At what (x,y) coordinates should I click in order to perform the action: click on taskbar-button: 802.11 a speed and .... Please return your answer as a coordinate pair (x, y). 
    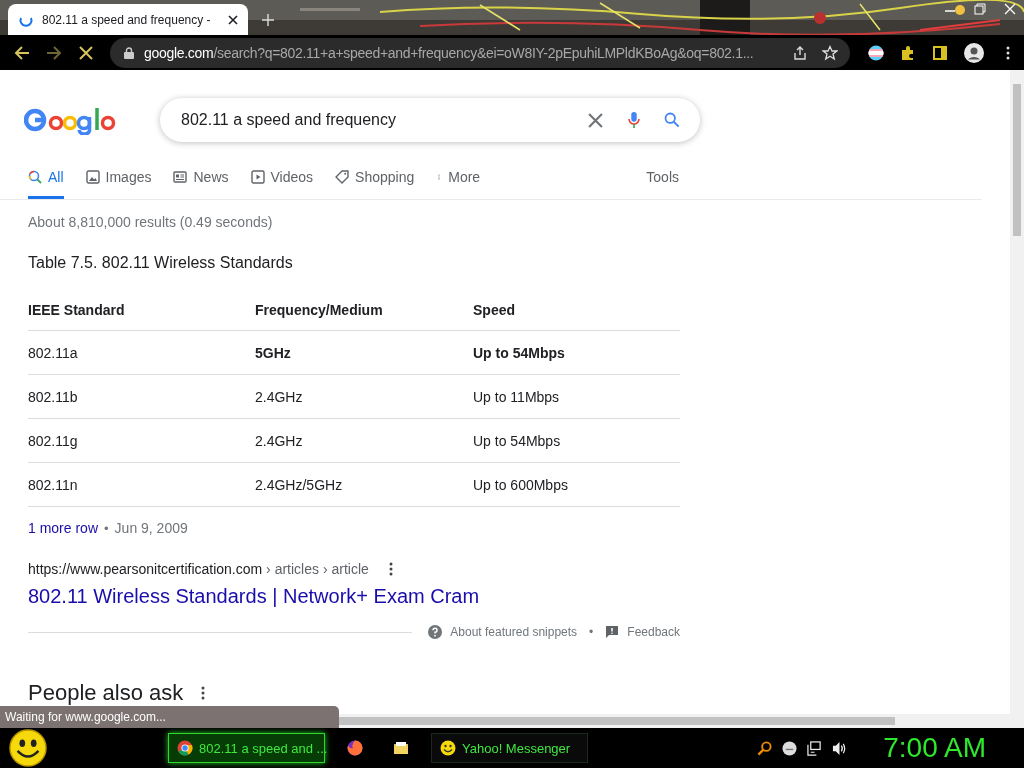
    Looking at the image, I should click on (246, 748).